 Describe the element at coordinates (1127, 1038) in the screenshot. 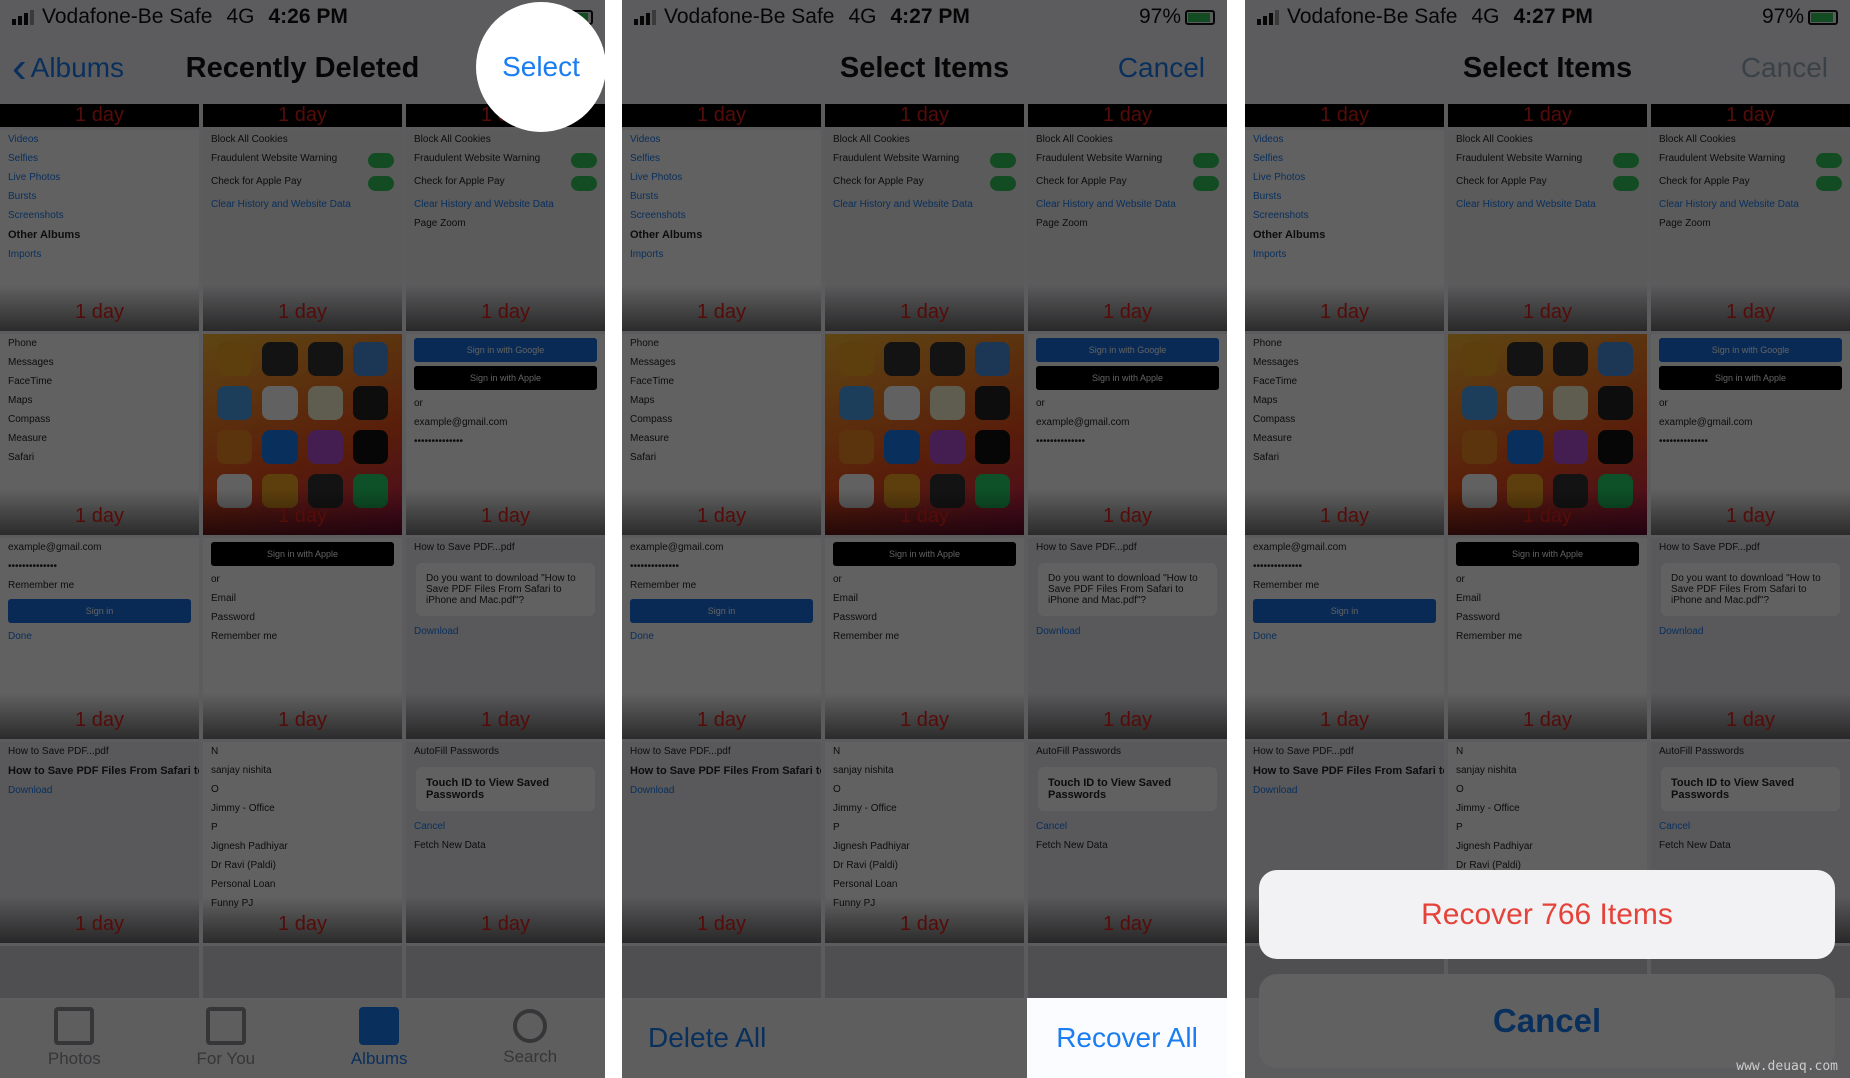

I see `recover-all-button: Recover All` at that location.